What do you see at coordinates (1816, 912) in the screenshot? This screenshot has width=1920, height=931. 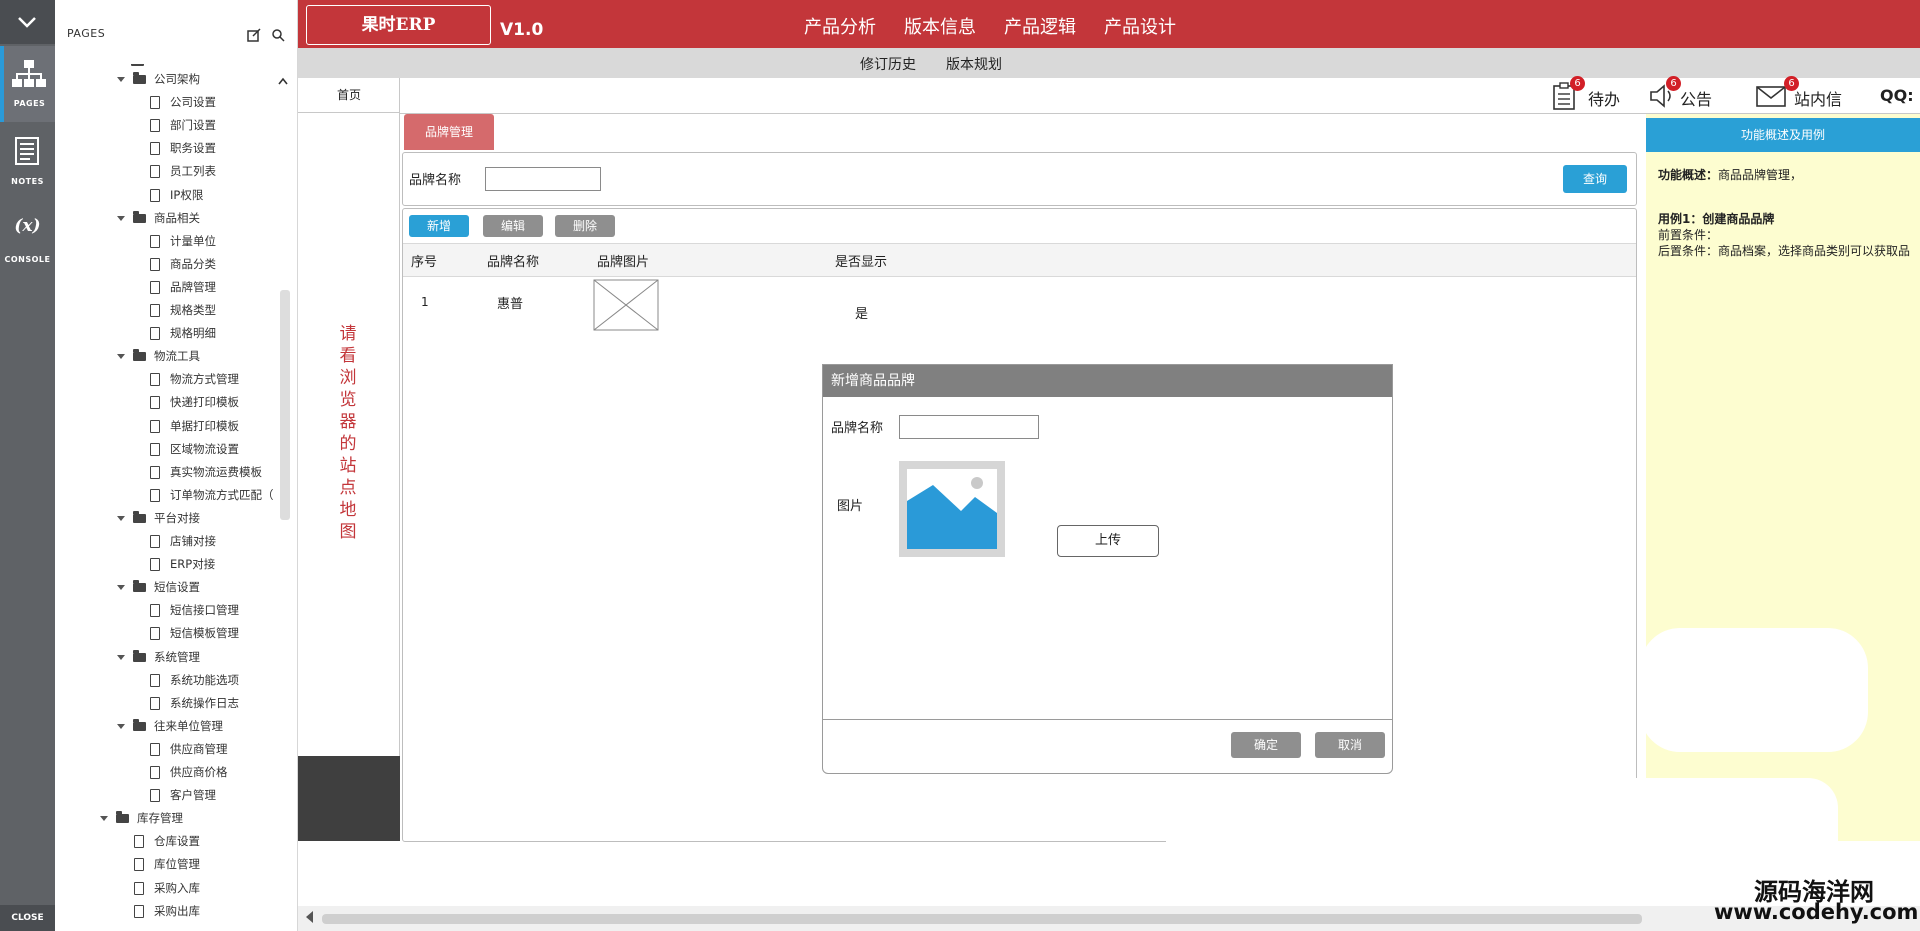 I see `watermark-url: www.codehy.com` at bounding box center [1816, 912].